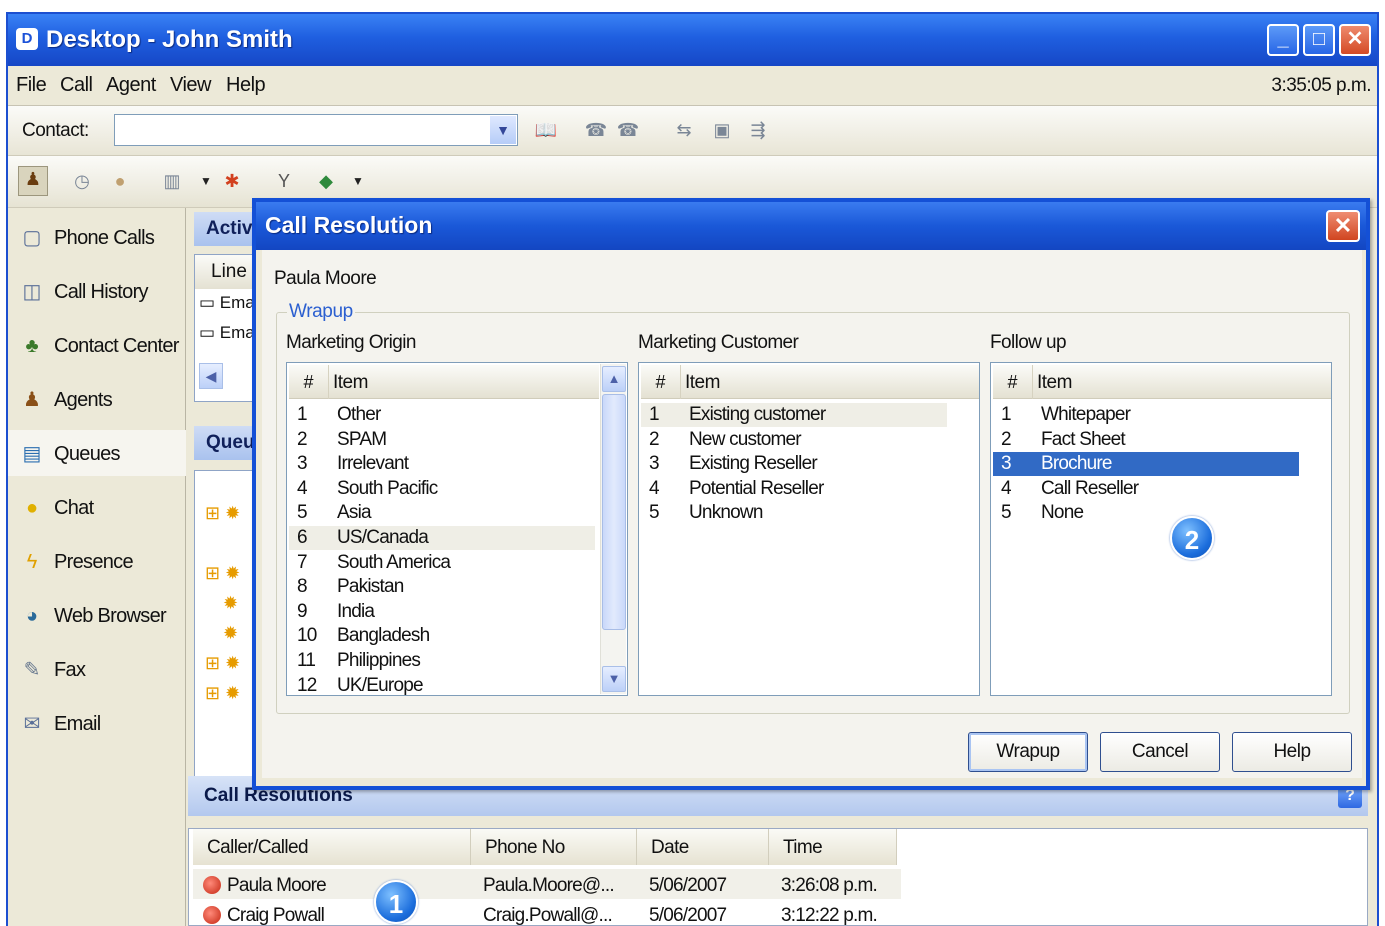  Describe the element at coordinates (1146, 513) in the screenshot. I see `list-item: 5 None` at that location.